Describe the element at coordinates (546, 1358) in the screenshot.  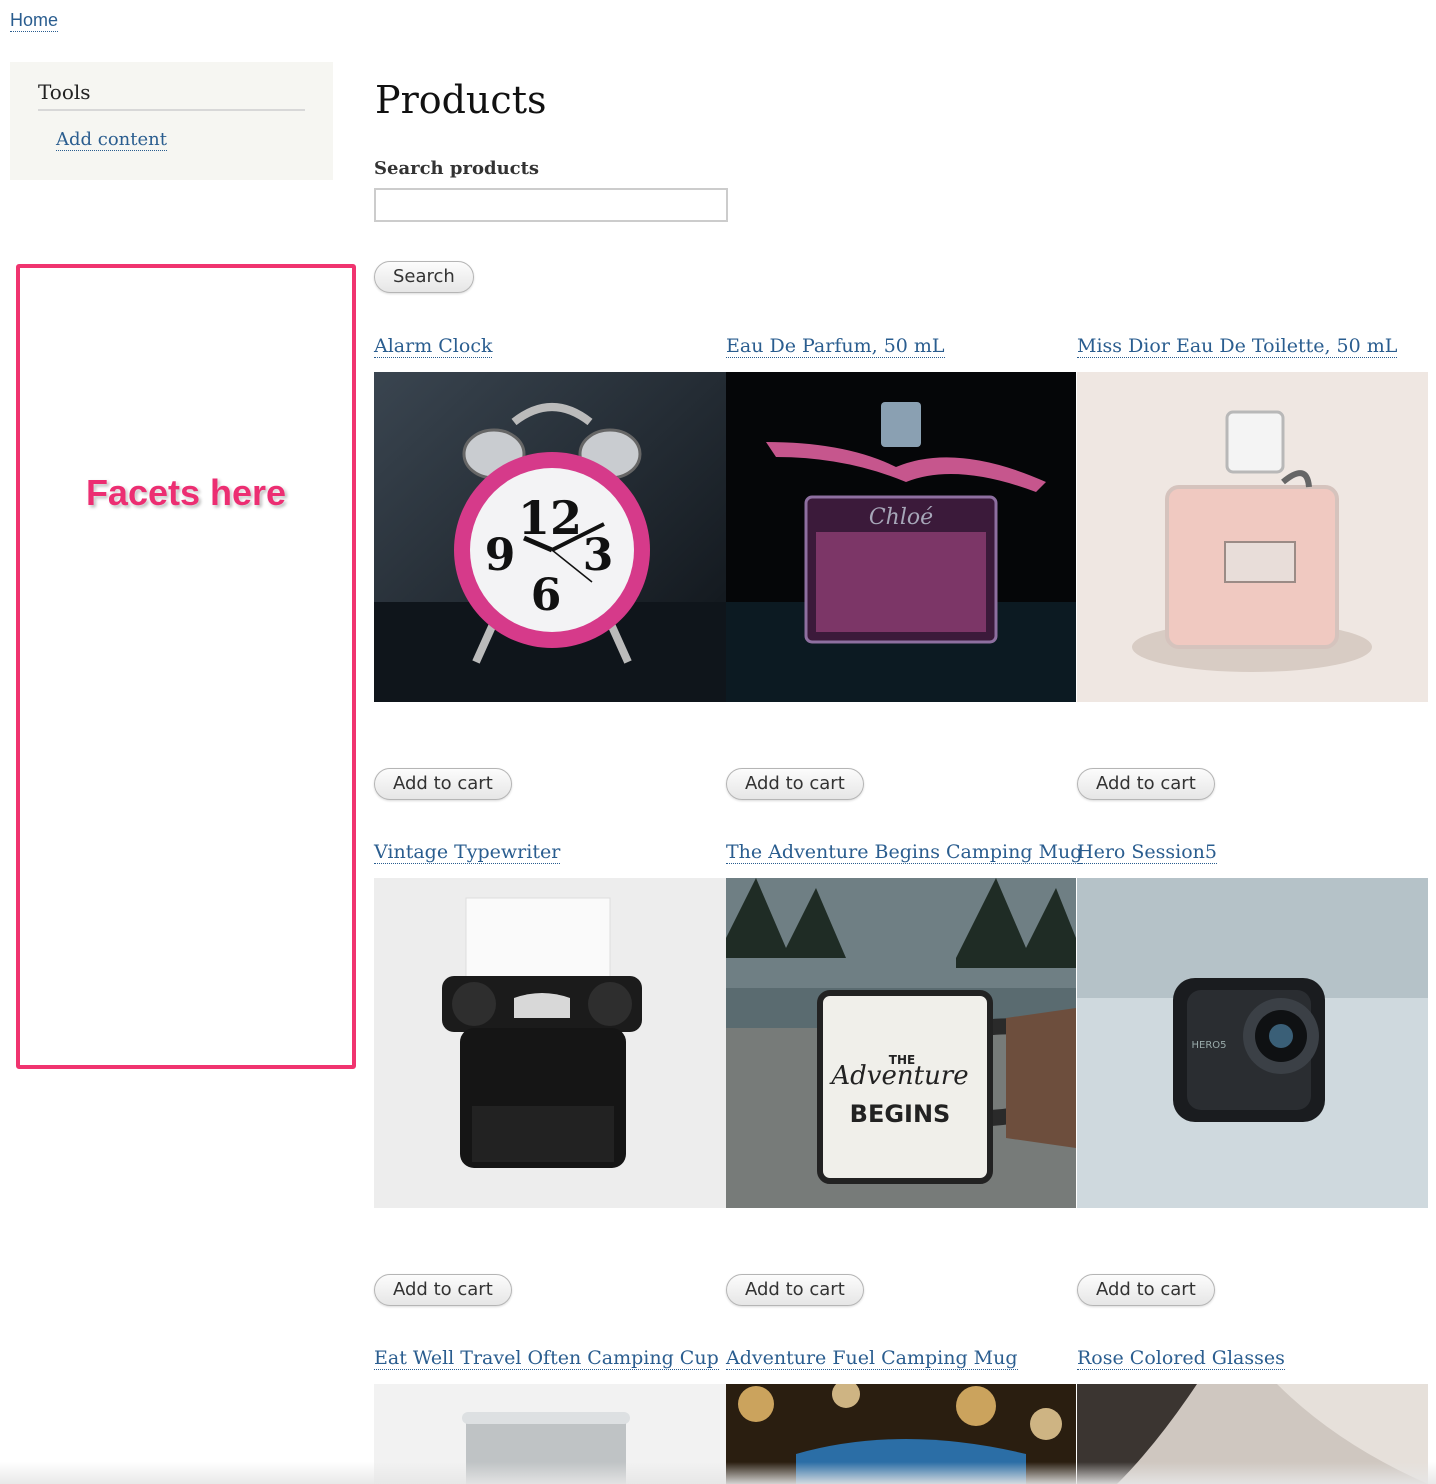
I see `product-title: Eat Well Travel Often Camping Cup` at that location.